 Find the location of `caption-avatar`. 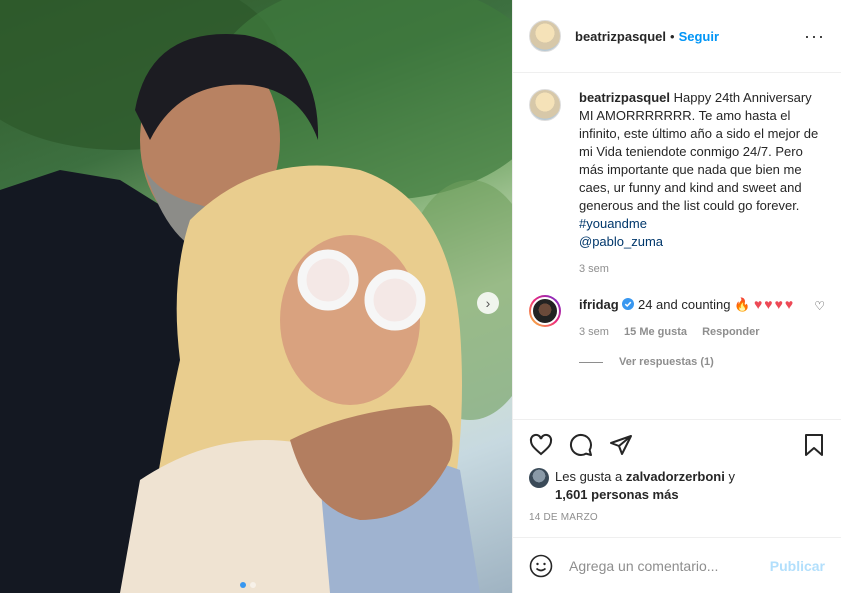

caption-avatar is located at coordinates (545, 105).